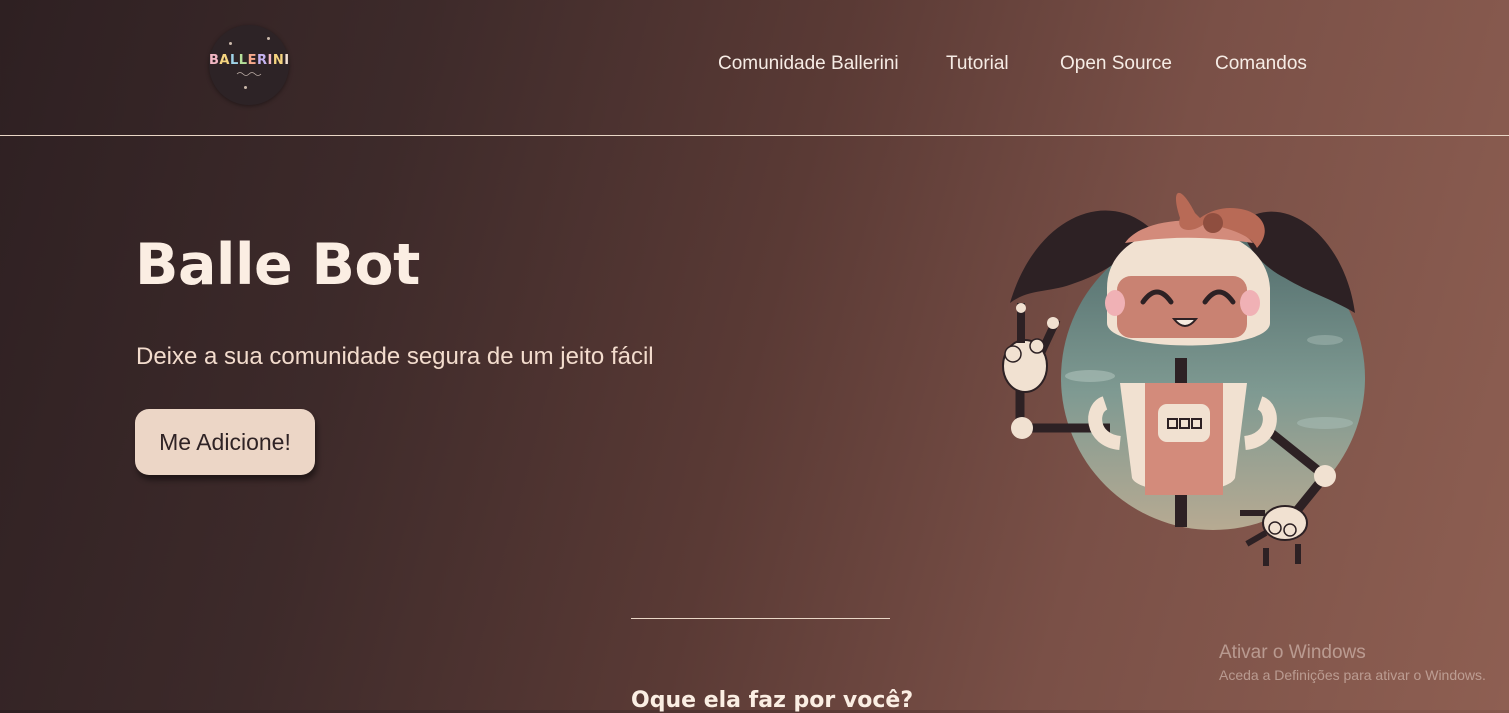 This screenshot has width=1509, height=713. I want to click on logo-squiggle-icon, so click(249, 74).